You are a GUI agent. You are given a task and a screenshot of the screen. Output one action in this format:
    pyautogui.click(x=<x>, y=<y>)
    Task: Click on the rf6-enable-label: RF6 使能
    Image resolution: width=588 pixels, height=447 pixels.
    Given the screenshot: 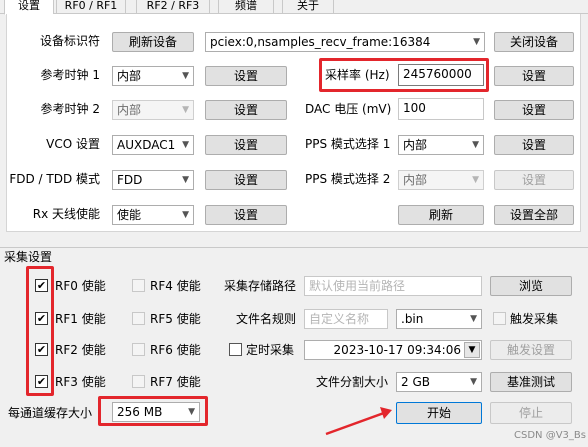 What is the action you would take?
    pyautogui.click(x=175, y=350)
    